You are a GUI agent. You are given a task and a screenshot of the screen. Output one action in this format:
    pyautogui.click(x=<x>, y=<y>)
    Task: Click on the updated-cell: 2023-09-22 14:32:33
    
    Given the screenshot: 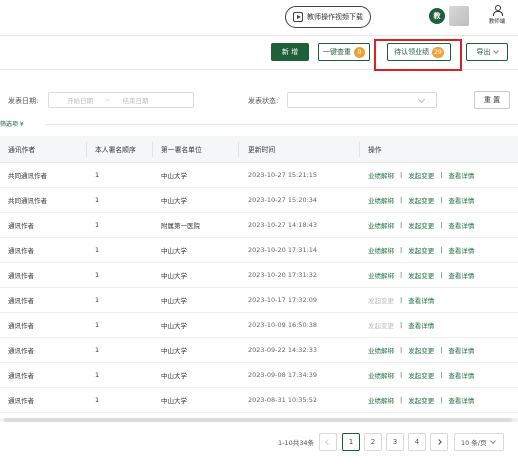 What is the action you would take?
    pyautogui.click(x=283, y=350)
    